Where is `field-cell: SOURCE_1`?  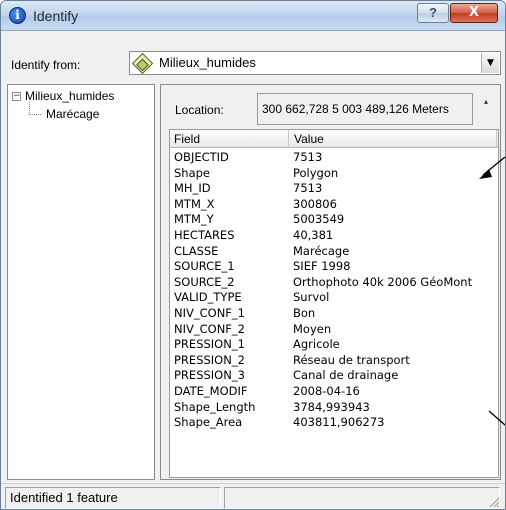
field-cell: SOURCE_1 is located at coordinates (204, 266).